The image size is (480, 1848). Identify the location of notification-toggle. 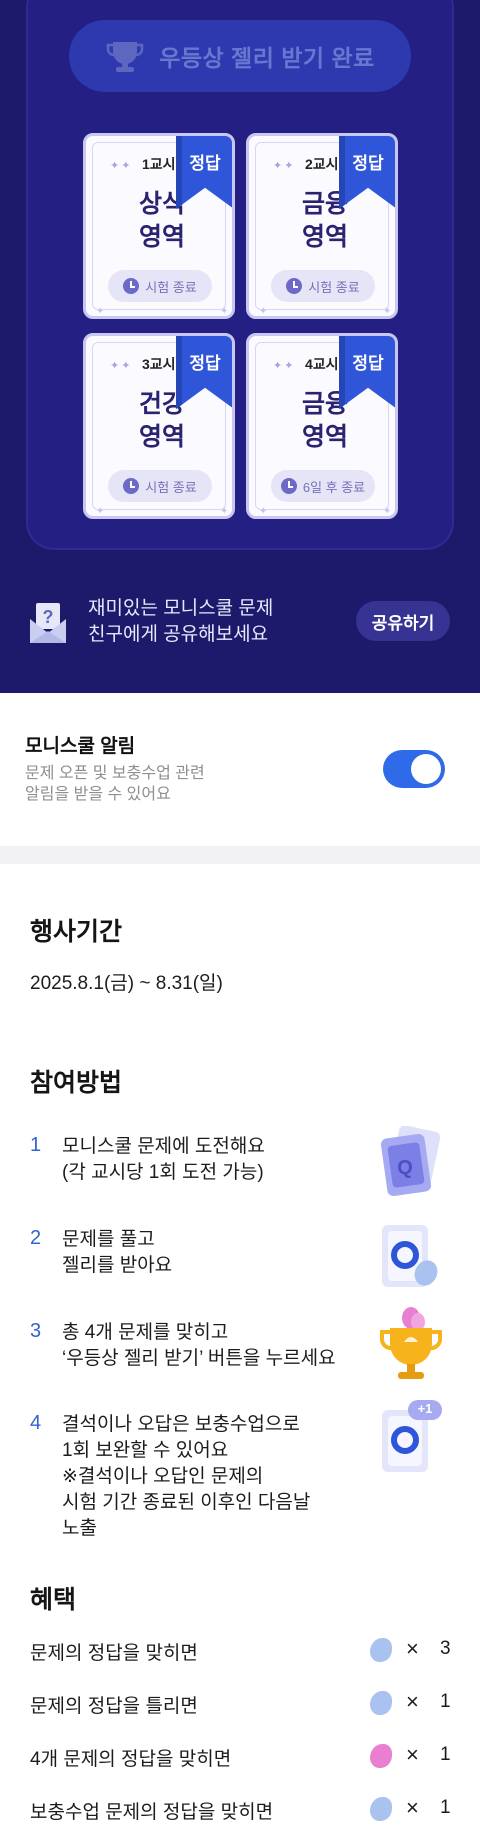
(414, 769).